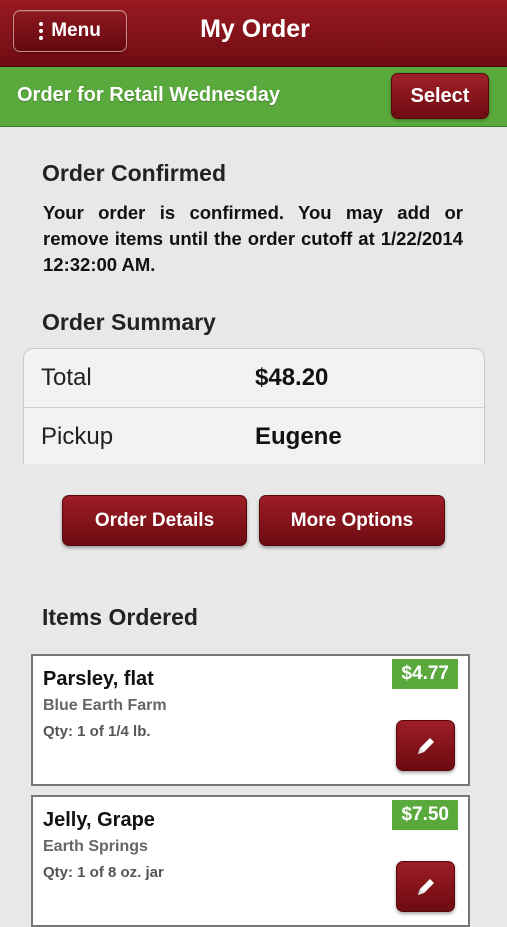 The image size is (507, 927). Describe the element at coordinates (254, 435) in the screenshot. I see `summary-row-pickup: Pickup Eugene` at that location.